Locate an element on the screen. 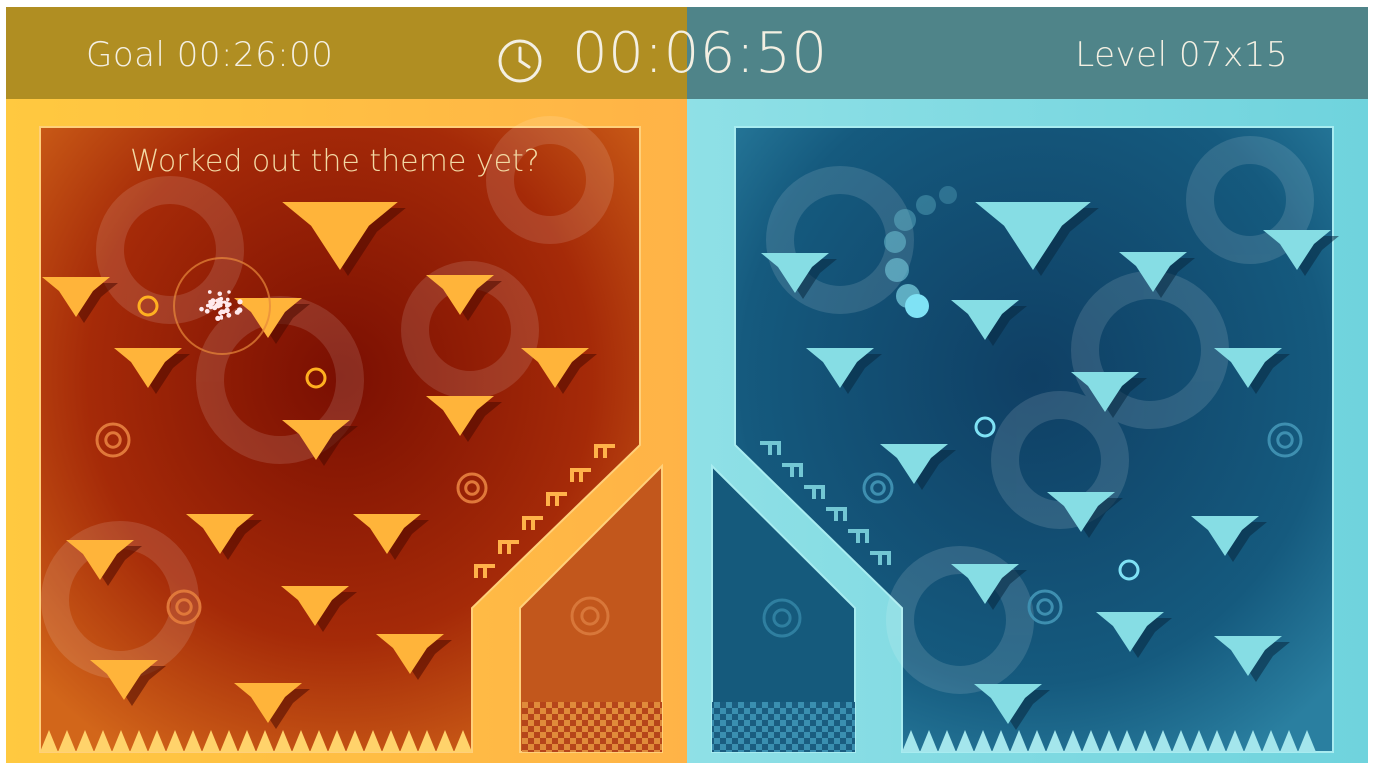 Image resolution: width=1373 pixels, height=769 pixels. hud-bar: Goal 00:26:00 00:06:50 Level 07x15 is located at coordinates (687, 53).